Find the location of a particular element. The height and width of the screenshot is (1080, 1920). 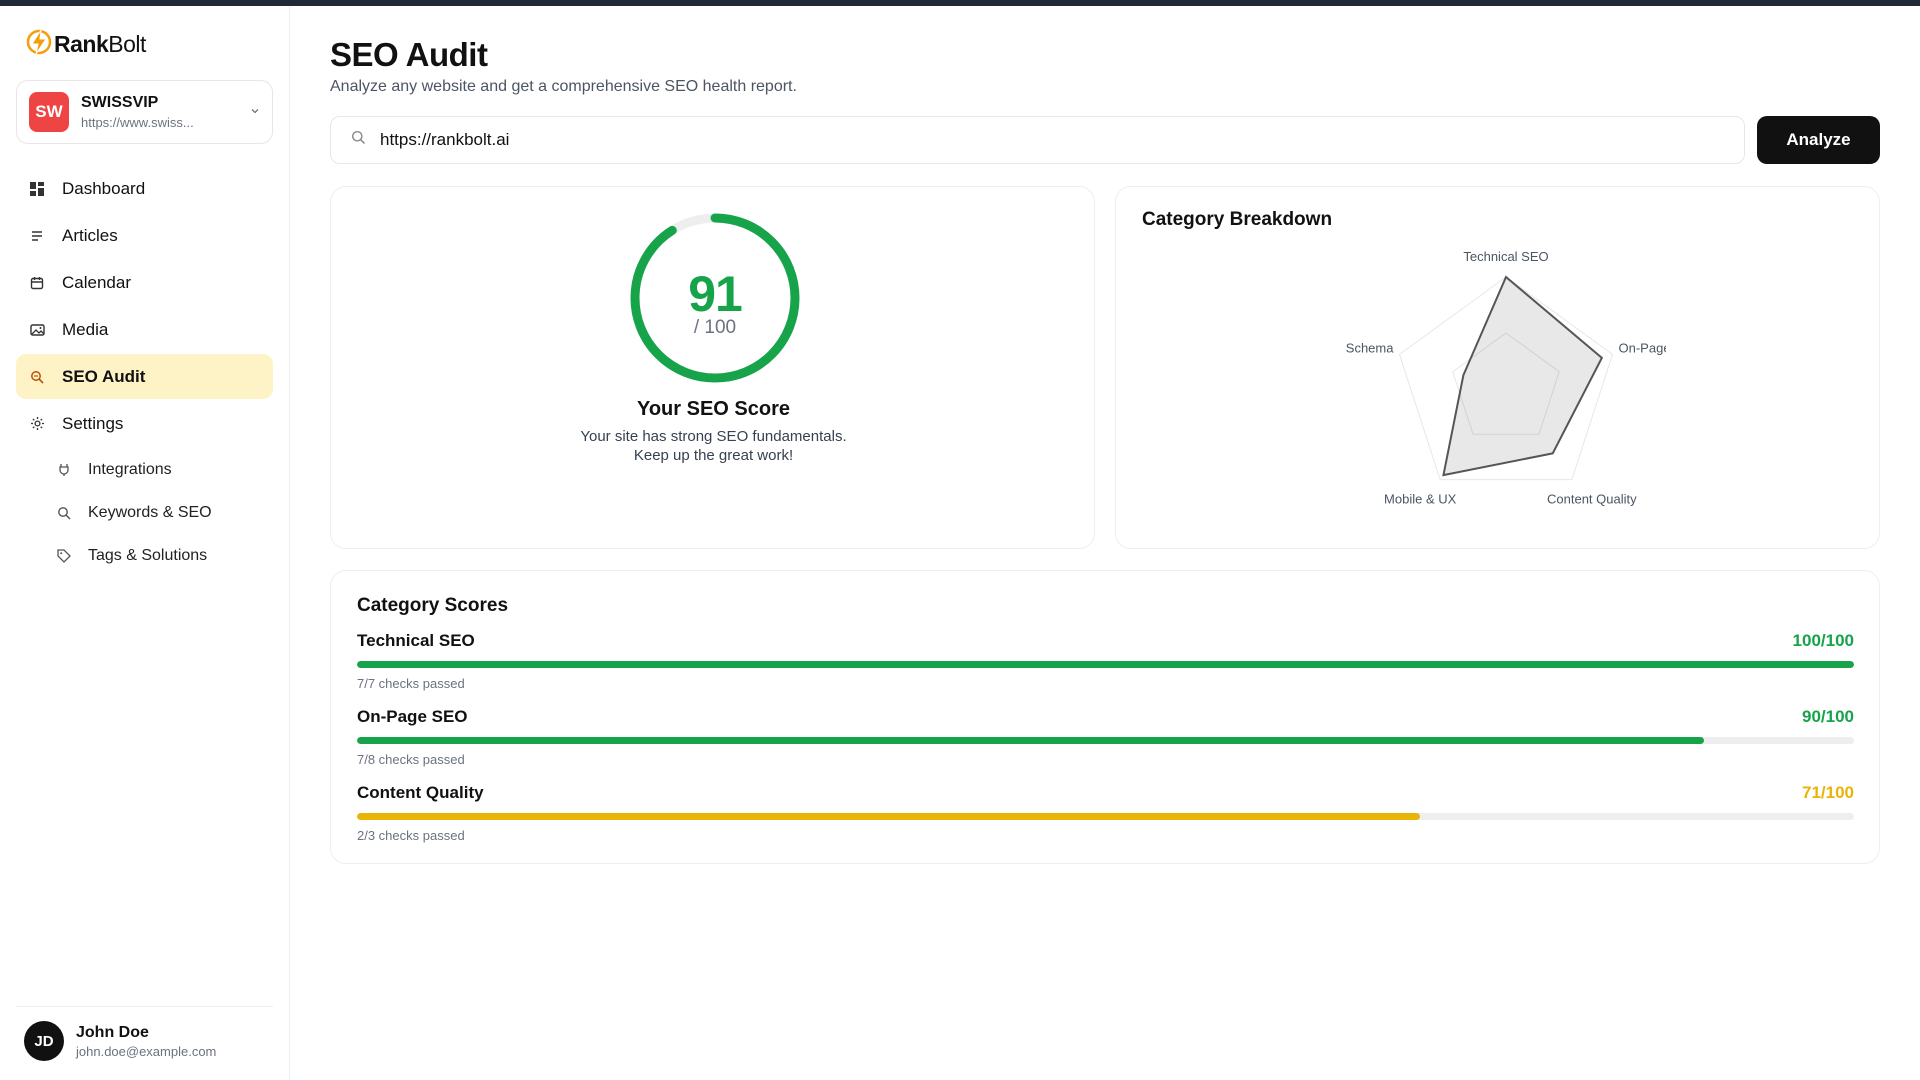

nav-label: Media is located at coordinates (85, 329).